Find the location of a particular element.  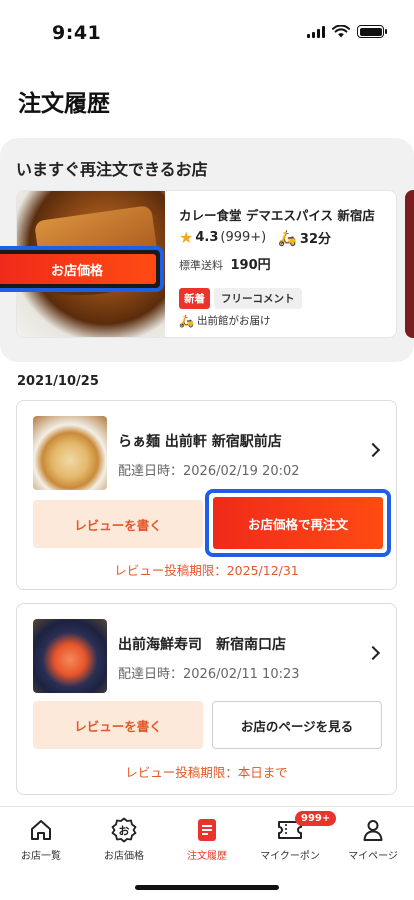

status-icons is located at coordinates (347, 31).